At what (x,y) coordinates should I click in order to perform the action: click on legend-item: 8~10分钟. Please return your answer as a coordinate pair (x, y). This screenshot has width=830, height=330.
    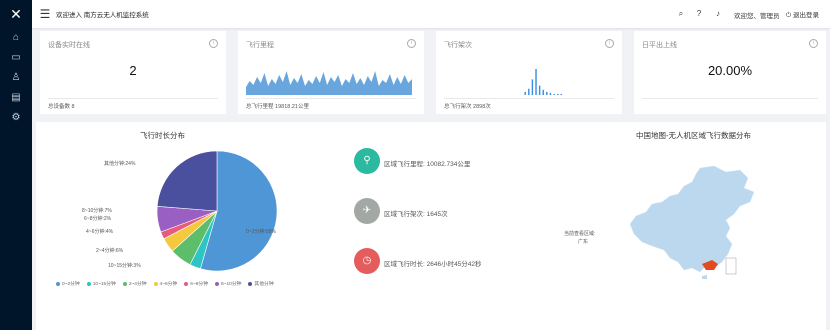
    Looking at the image, I should click on (228, 283).